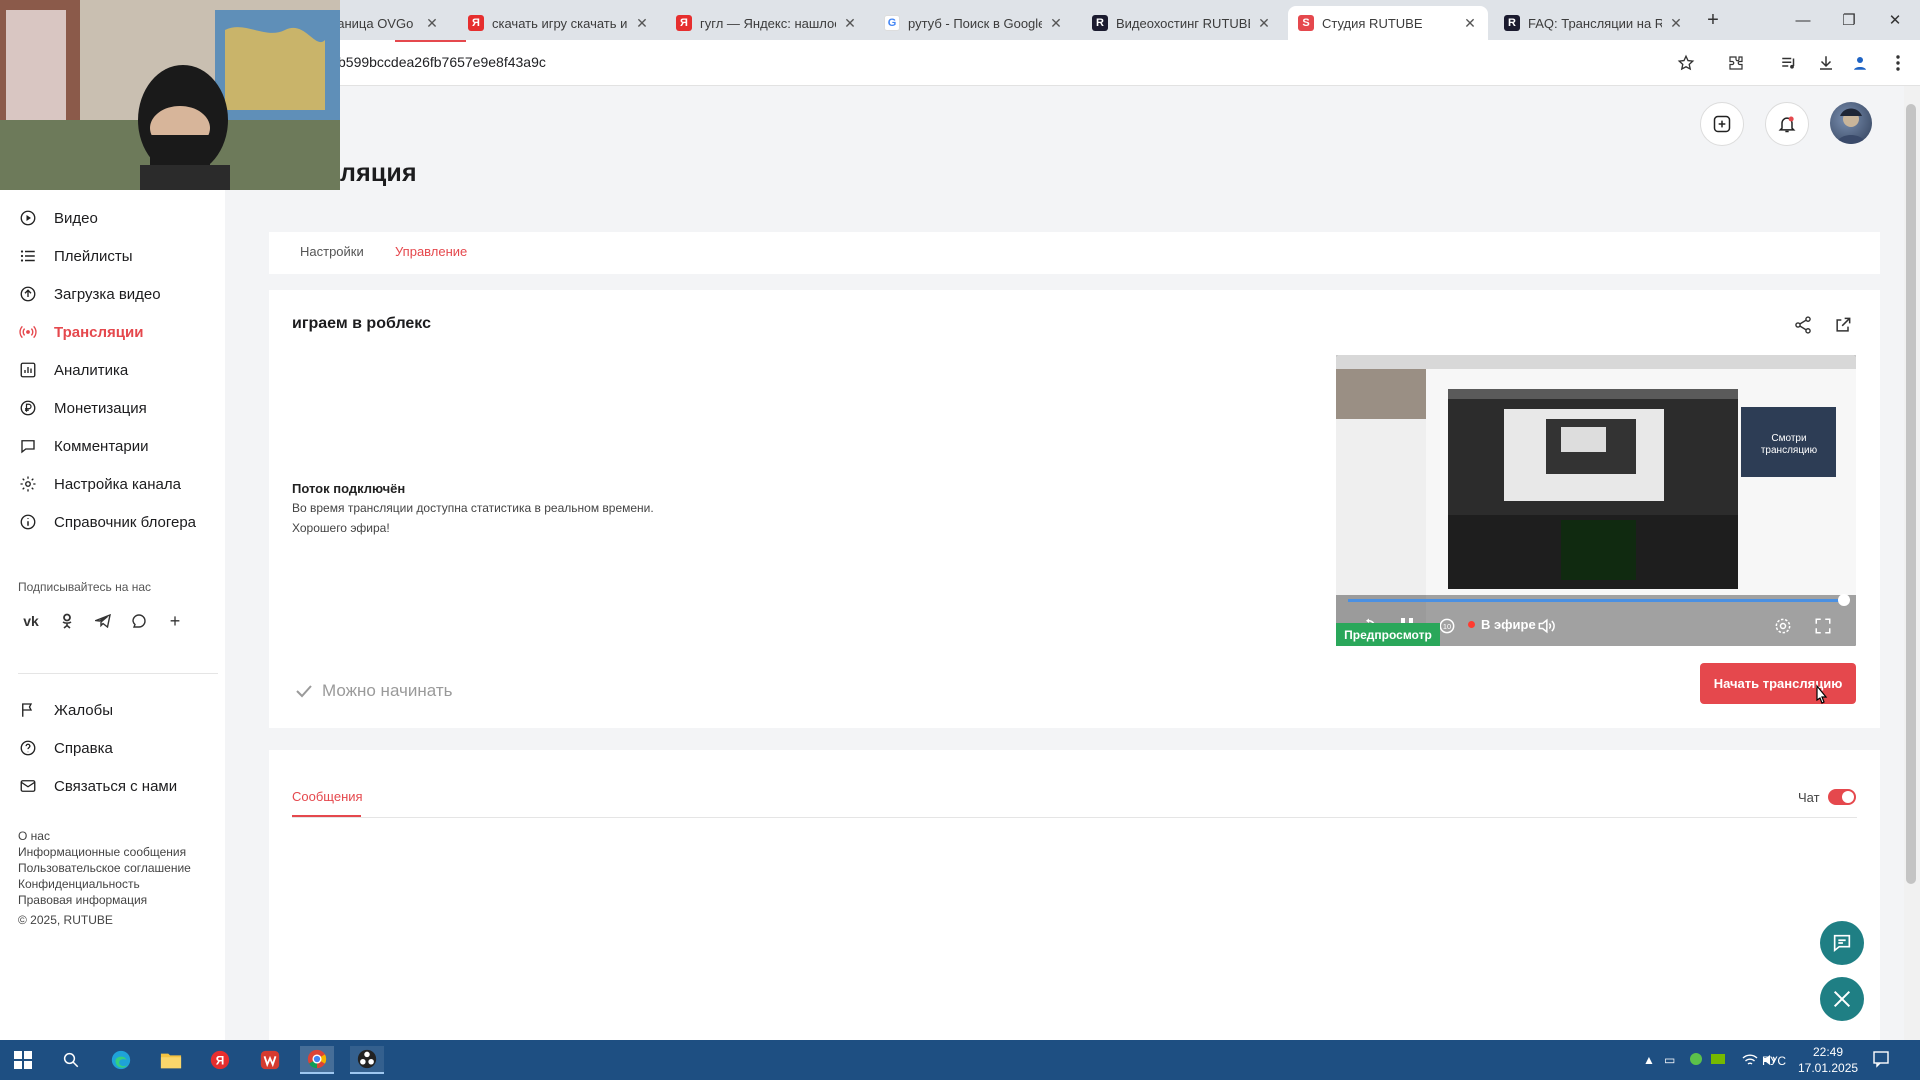 This screenshot has width=1920, height=1080. I want to click on sidebar-item-complaints: Жалобы, so click(65, 710).